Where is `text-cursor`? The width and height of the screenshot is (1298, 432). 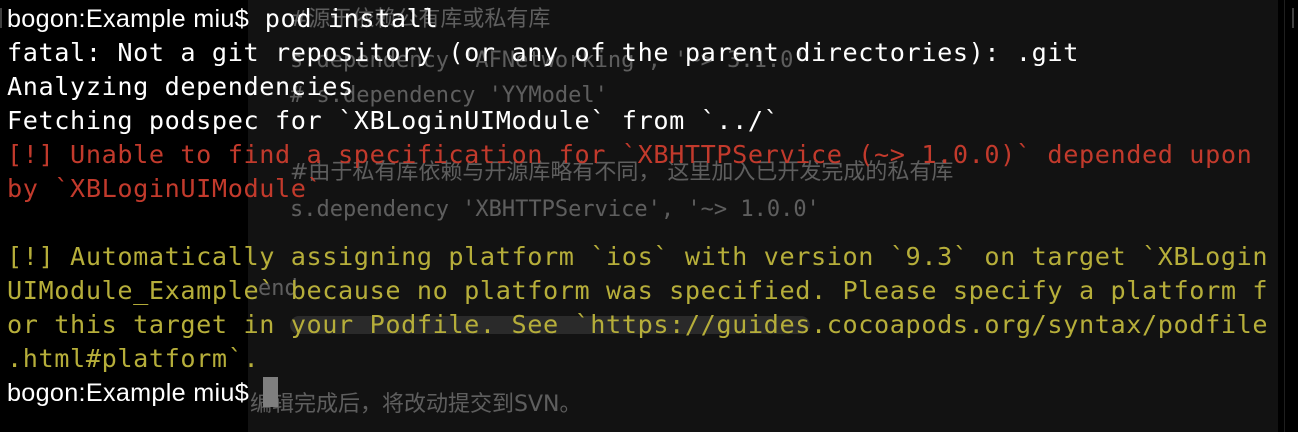
text-cursor is located at coordinates (271, 392).